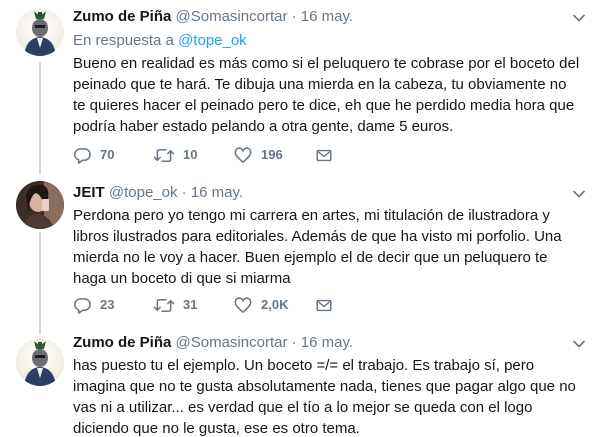  Describe the element at coordinates (190, 154) in the screenshot. I see `retweet-count: 10` at that location.